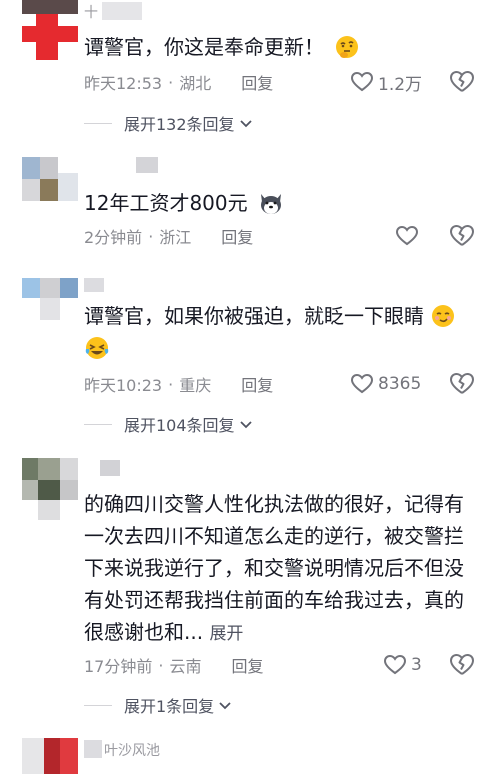  I want to click on like-count: 1.2万, so click(400, 84).